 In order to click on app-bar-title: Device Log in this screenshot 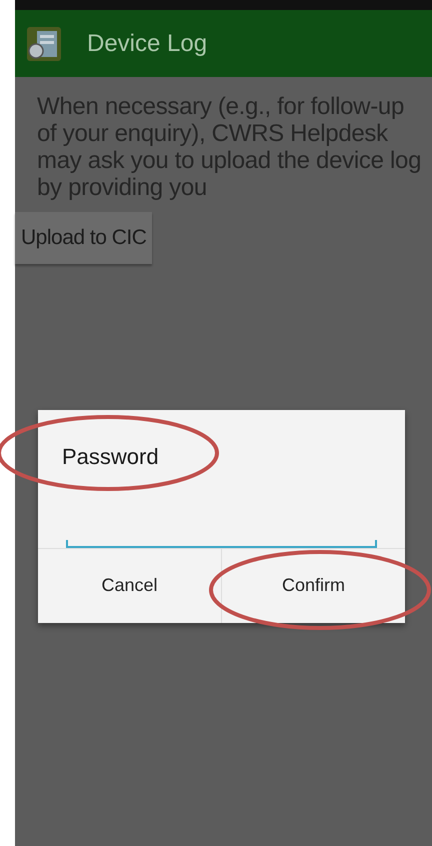, I will do `click(147, 43)`.